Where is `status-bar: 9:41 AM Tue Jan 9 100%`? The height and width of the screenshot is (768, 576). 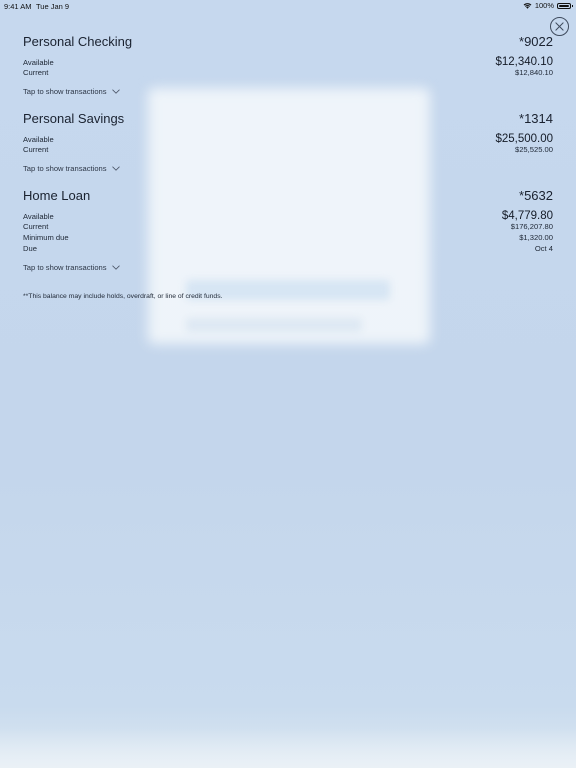
status-bar: 9:41 AM Tue Jan 9 100% is located at coordinates (288, 6).